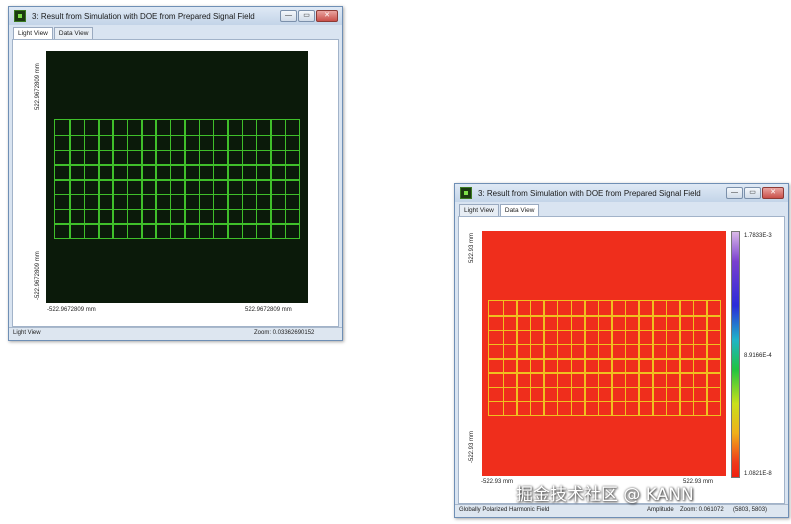 This screenshot has width=791, height=524. Describe the element at coordinates (27, 333) in the screenshot. I see `status-view-mode: Light View` at that location.